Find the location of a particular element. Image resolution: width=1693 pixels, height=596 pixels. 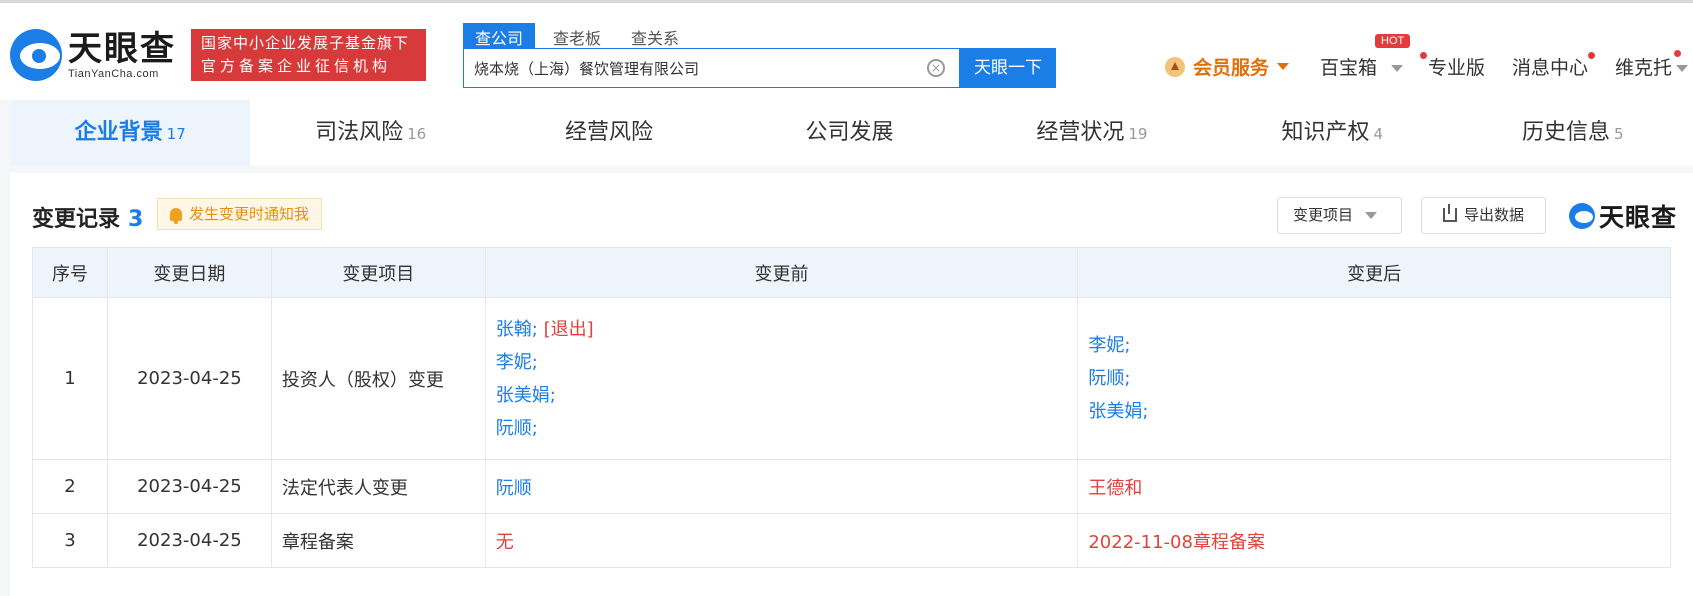

search-tab-boss: 查老板 is located at coordinates (577, 35).